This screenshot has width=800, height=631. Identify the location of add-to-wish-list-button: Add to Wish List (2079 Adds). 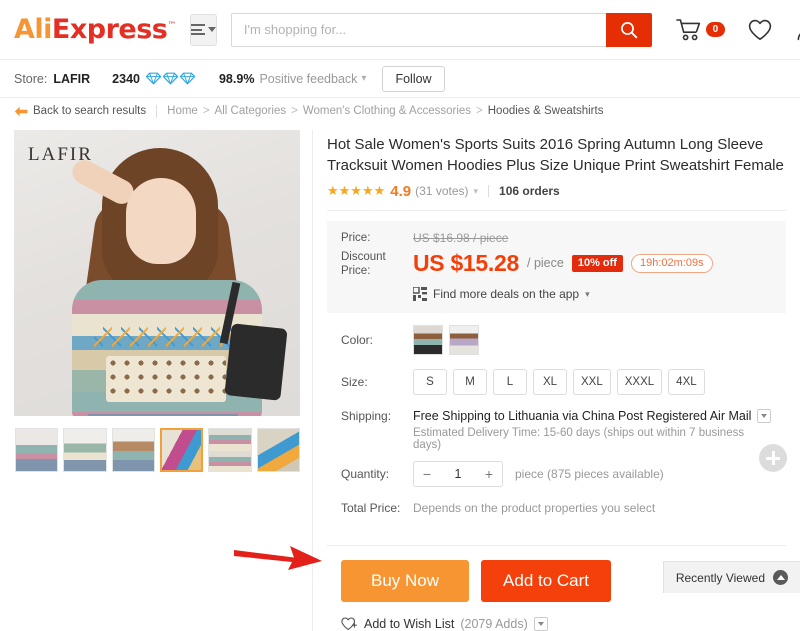
(556, 623).